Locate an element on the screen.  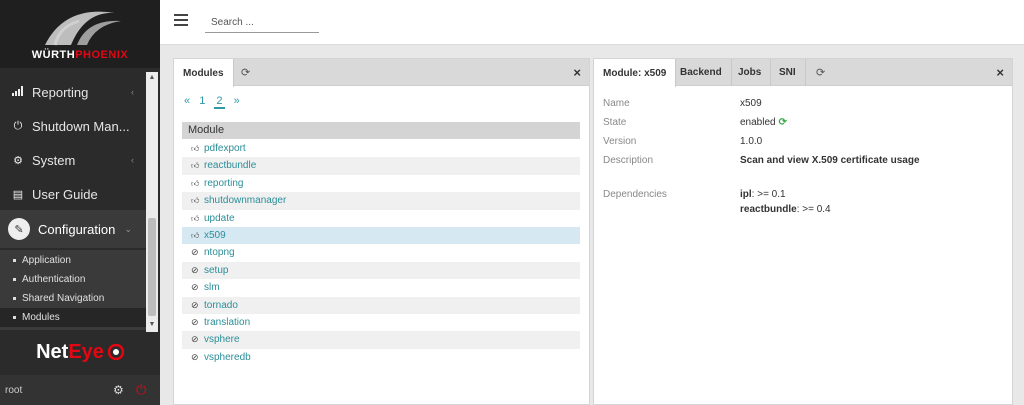
detail-tabbar: Module: x509 Backend Jobs SNI ⟳ × is located at coordinates (803, 73).